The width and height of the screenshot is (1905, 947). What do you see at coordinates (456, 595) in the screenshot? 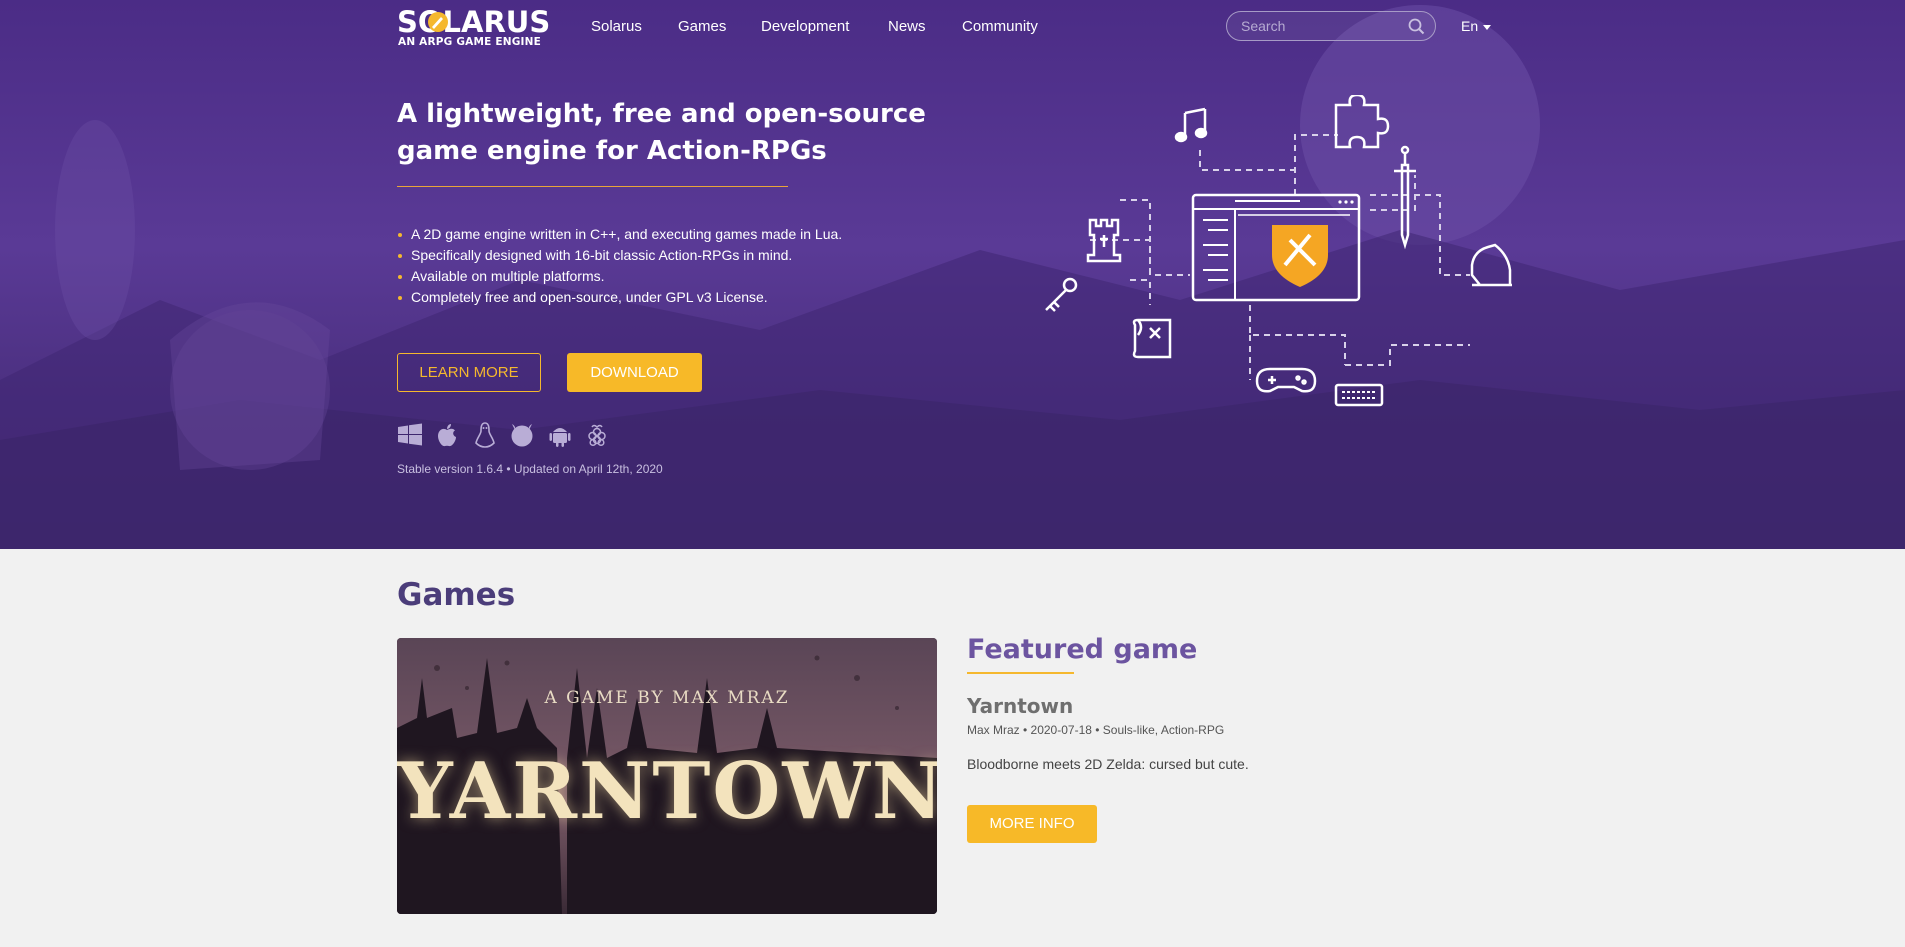
I see `games-section-title: Games` at bounding box center [456, 595].